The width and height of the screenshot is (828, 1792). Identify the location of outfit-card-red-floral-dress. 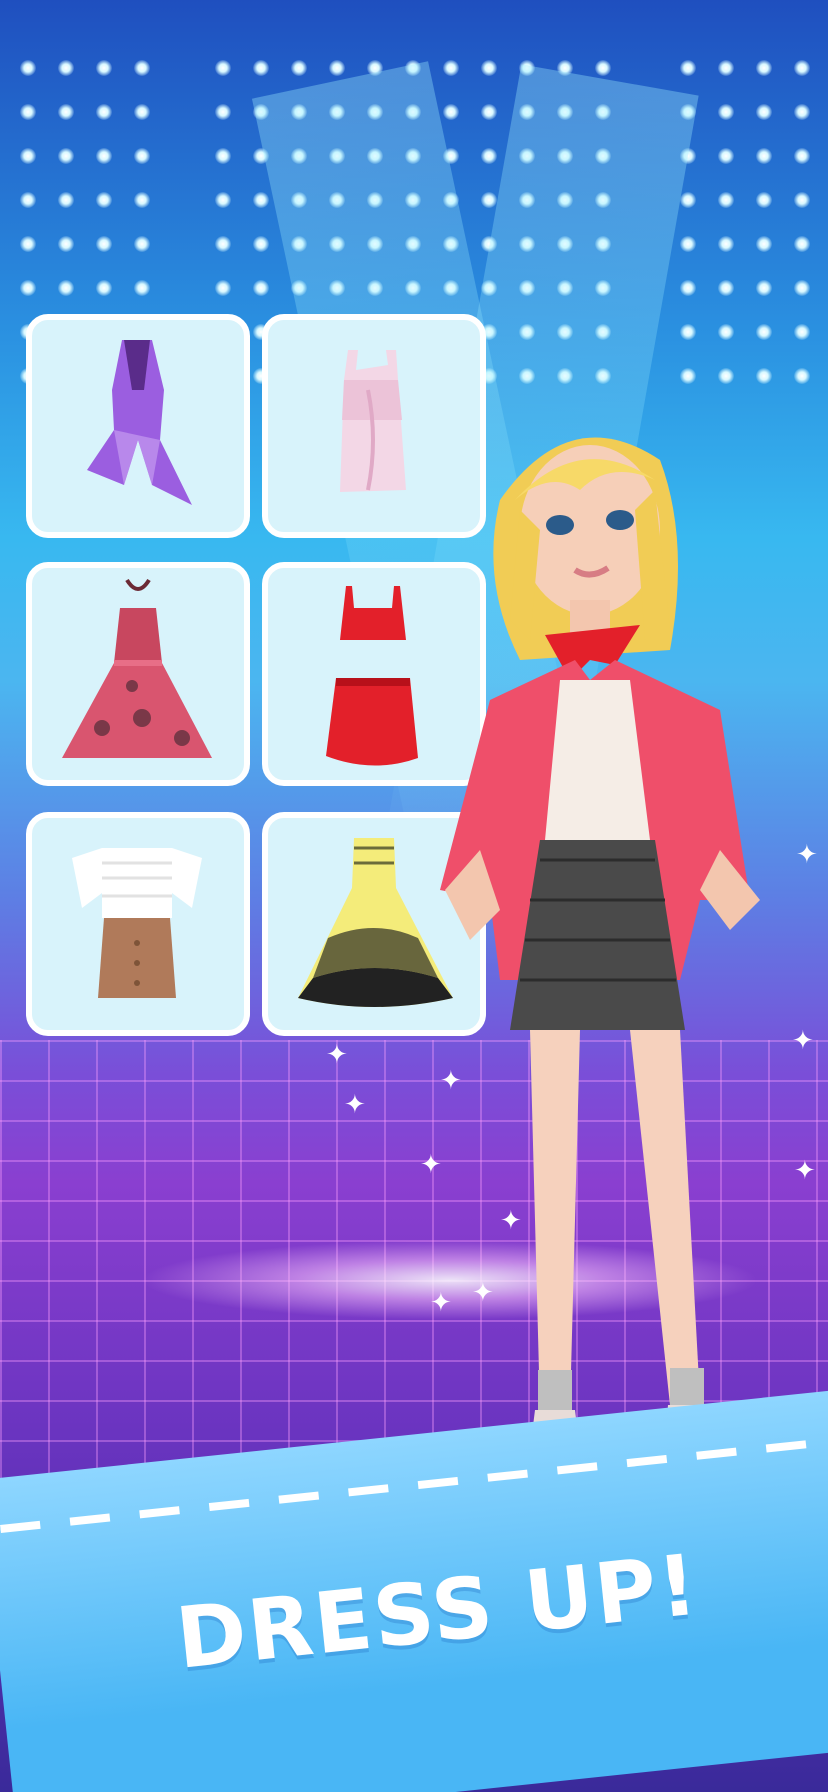
(138, 674).